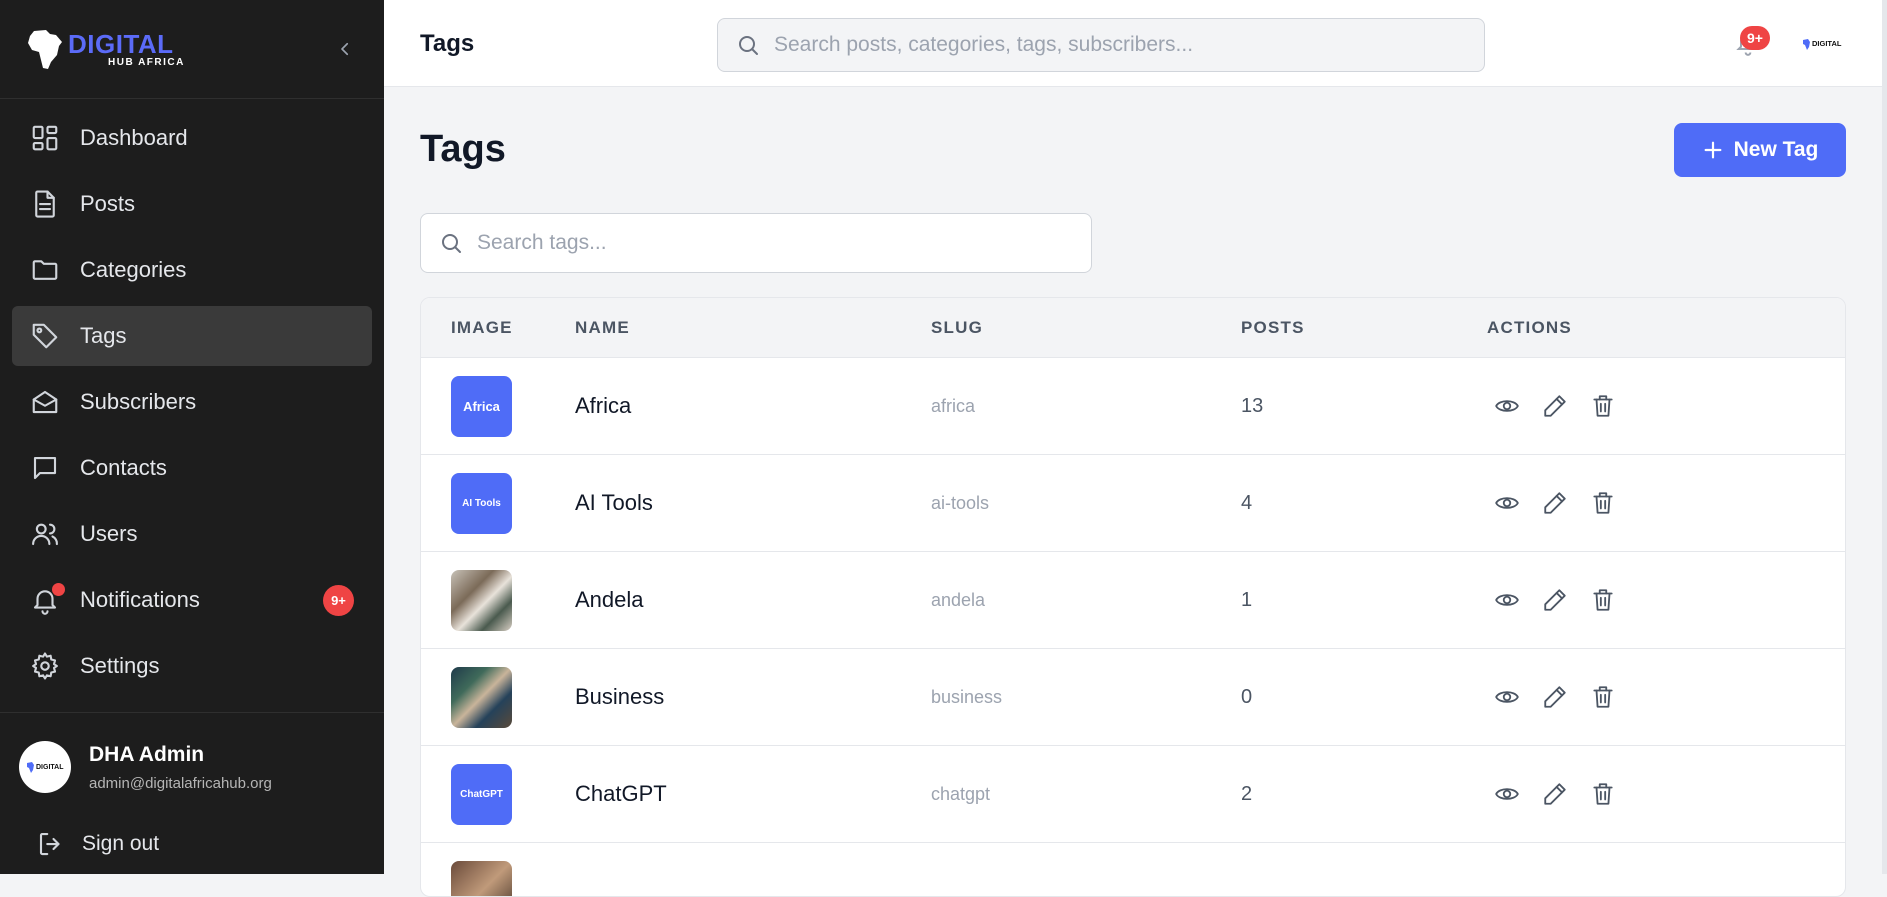 This screenshot has width=1887, height=897. What do you see at coordinates (45, 666) in the screenshot?
I see `gear-icon` at bounding box center [45, 666].